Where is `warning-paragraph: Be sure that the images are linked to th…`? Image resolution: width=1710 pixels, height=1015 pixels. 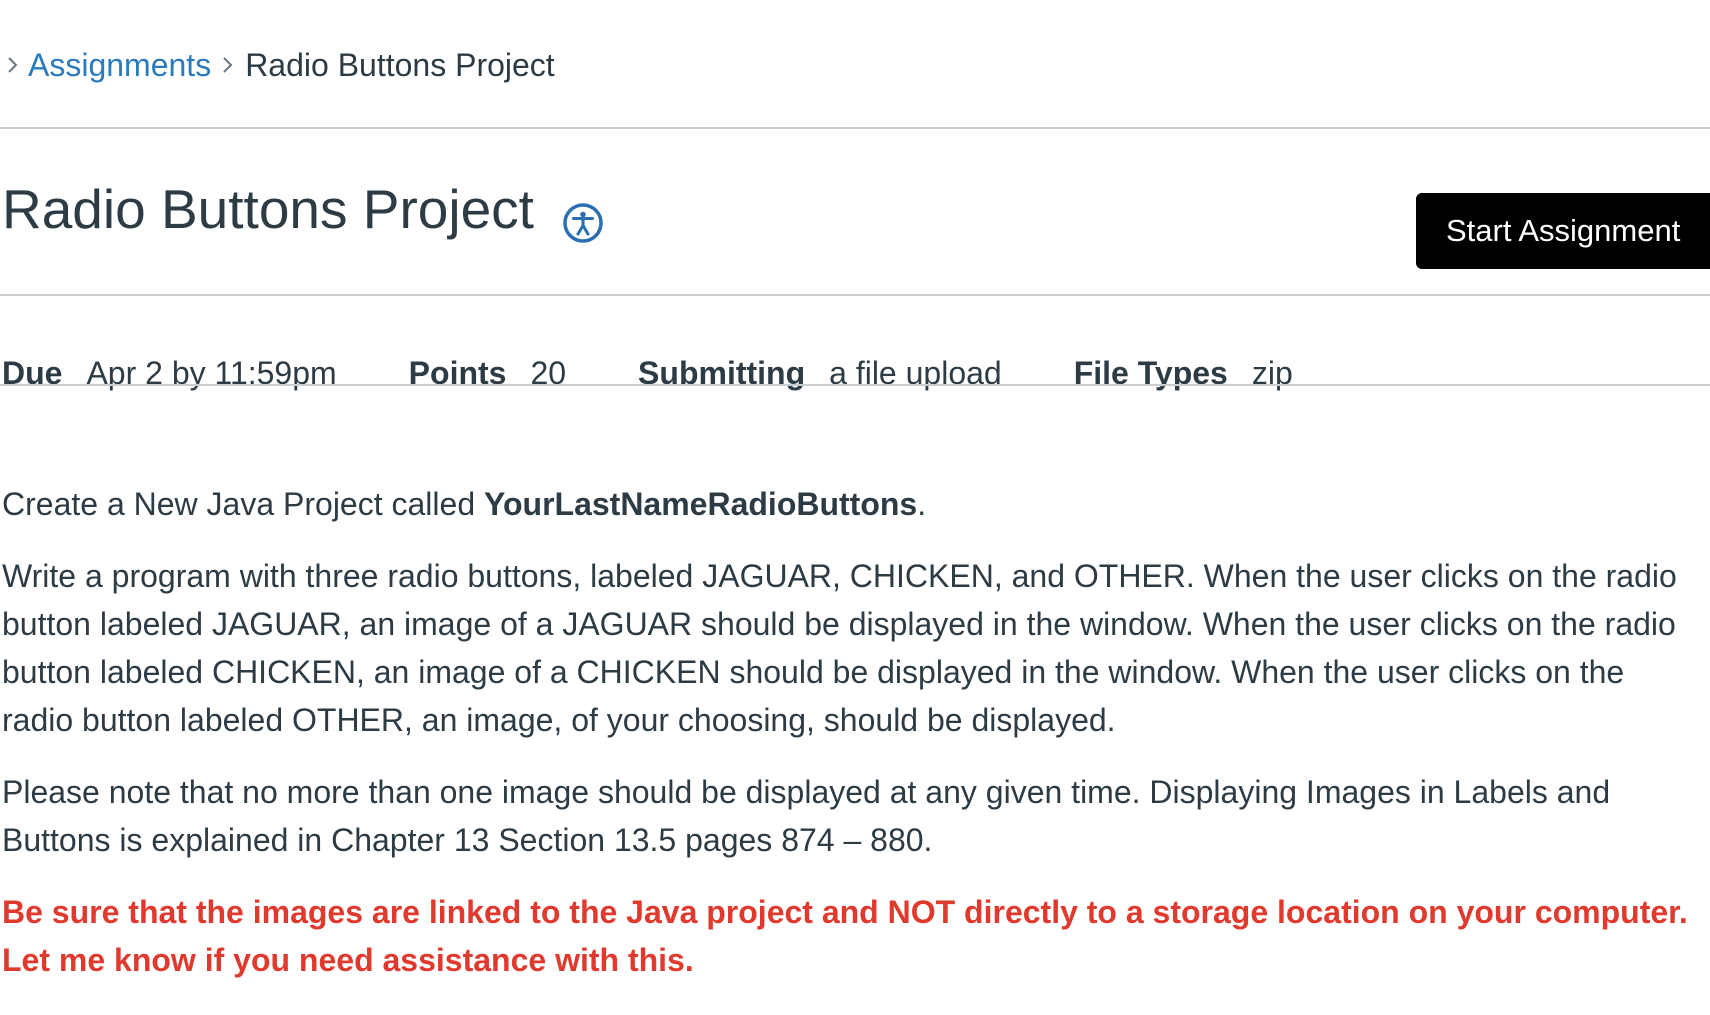 warning-paragraph: Be sure that the images are linked to th… is located at coordinates (845, 936).